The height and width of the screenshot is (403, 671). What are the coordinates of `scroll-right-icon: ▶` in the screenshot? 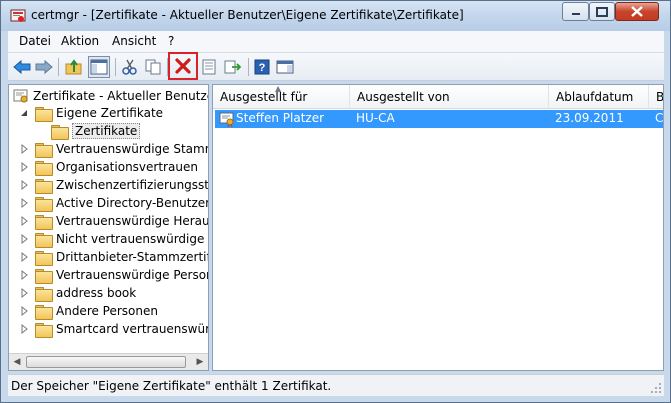 It's located at (200, 362).